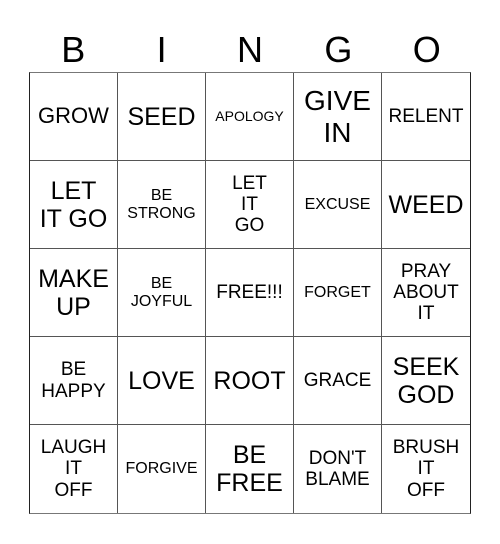 This screenshot has width=500, height=544. I want to click on bingo-cell: RELENT, so click(426, 117).